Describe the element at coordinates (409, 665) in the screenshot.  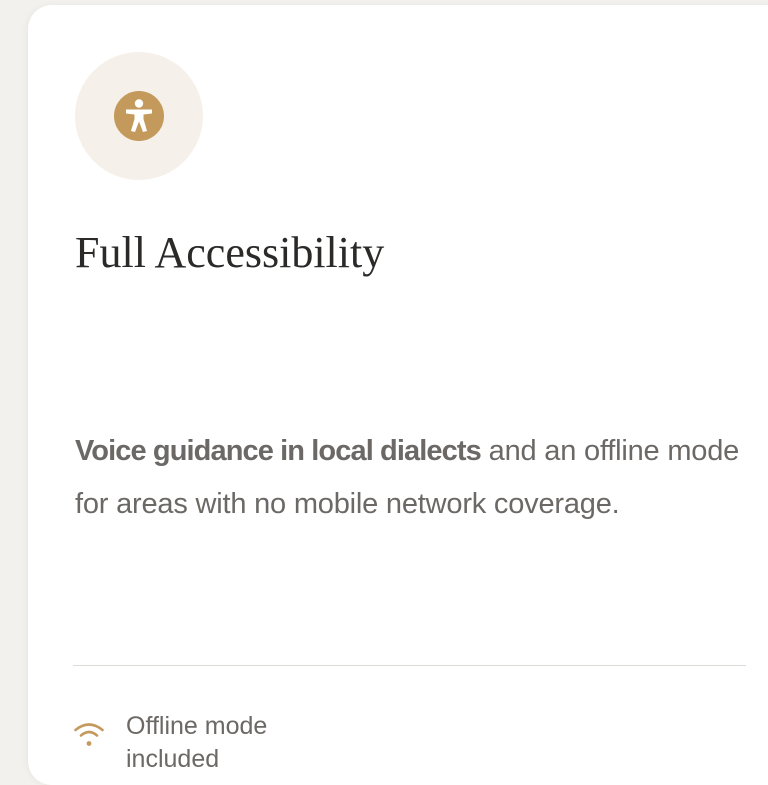
I see `divider` at that location.